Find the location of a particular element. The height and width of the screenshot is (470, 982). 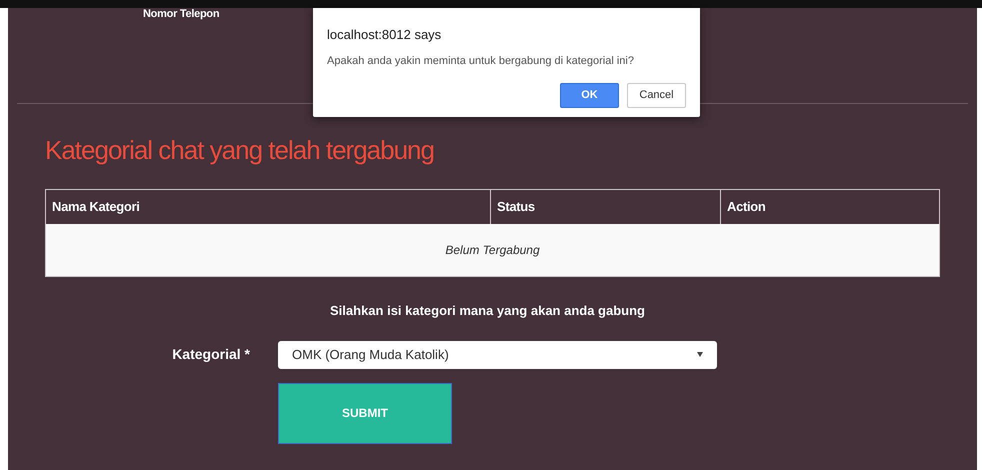

dialog-button: Cancel is located at coordinates (656, 95).